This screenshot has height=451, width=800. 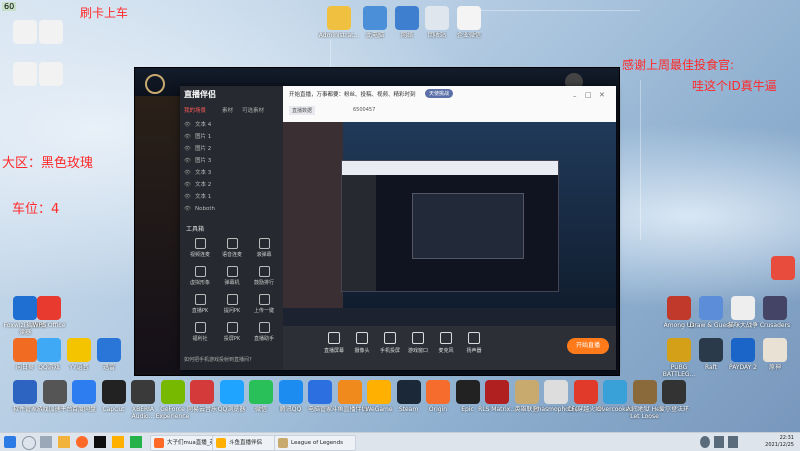 I want to click on tool-button: 直播PK, so click(x=200, y=304).